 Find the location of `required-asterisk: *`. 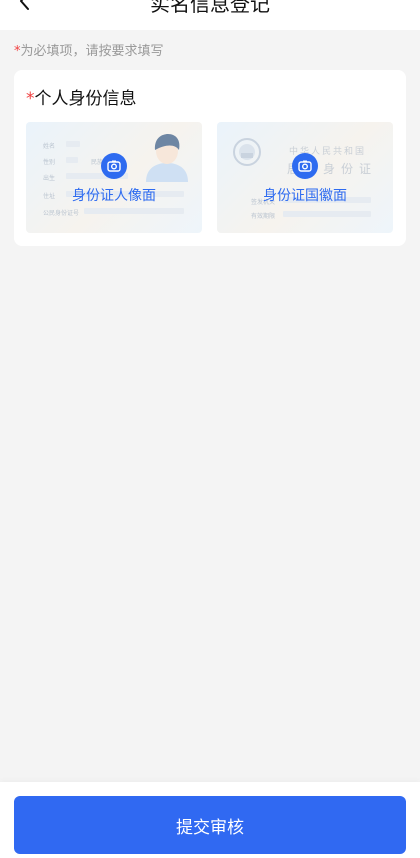

required-asterisk: * is located at coordinates (30, 99).